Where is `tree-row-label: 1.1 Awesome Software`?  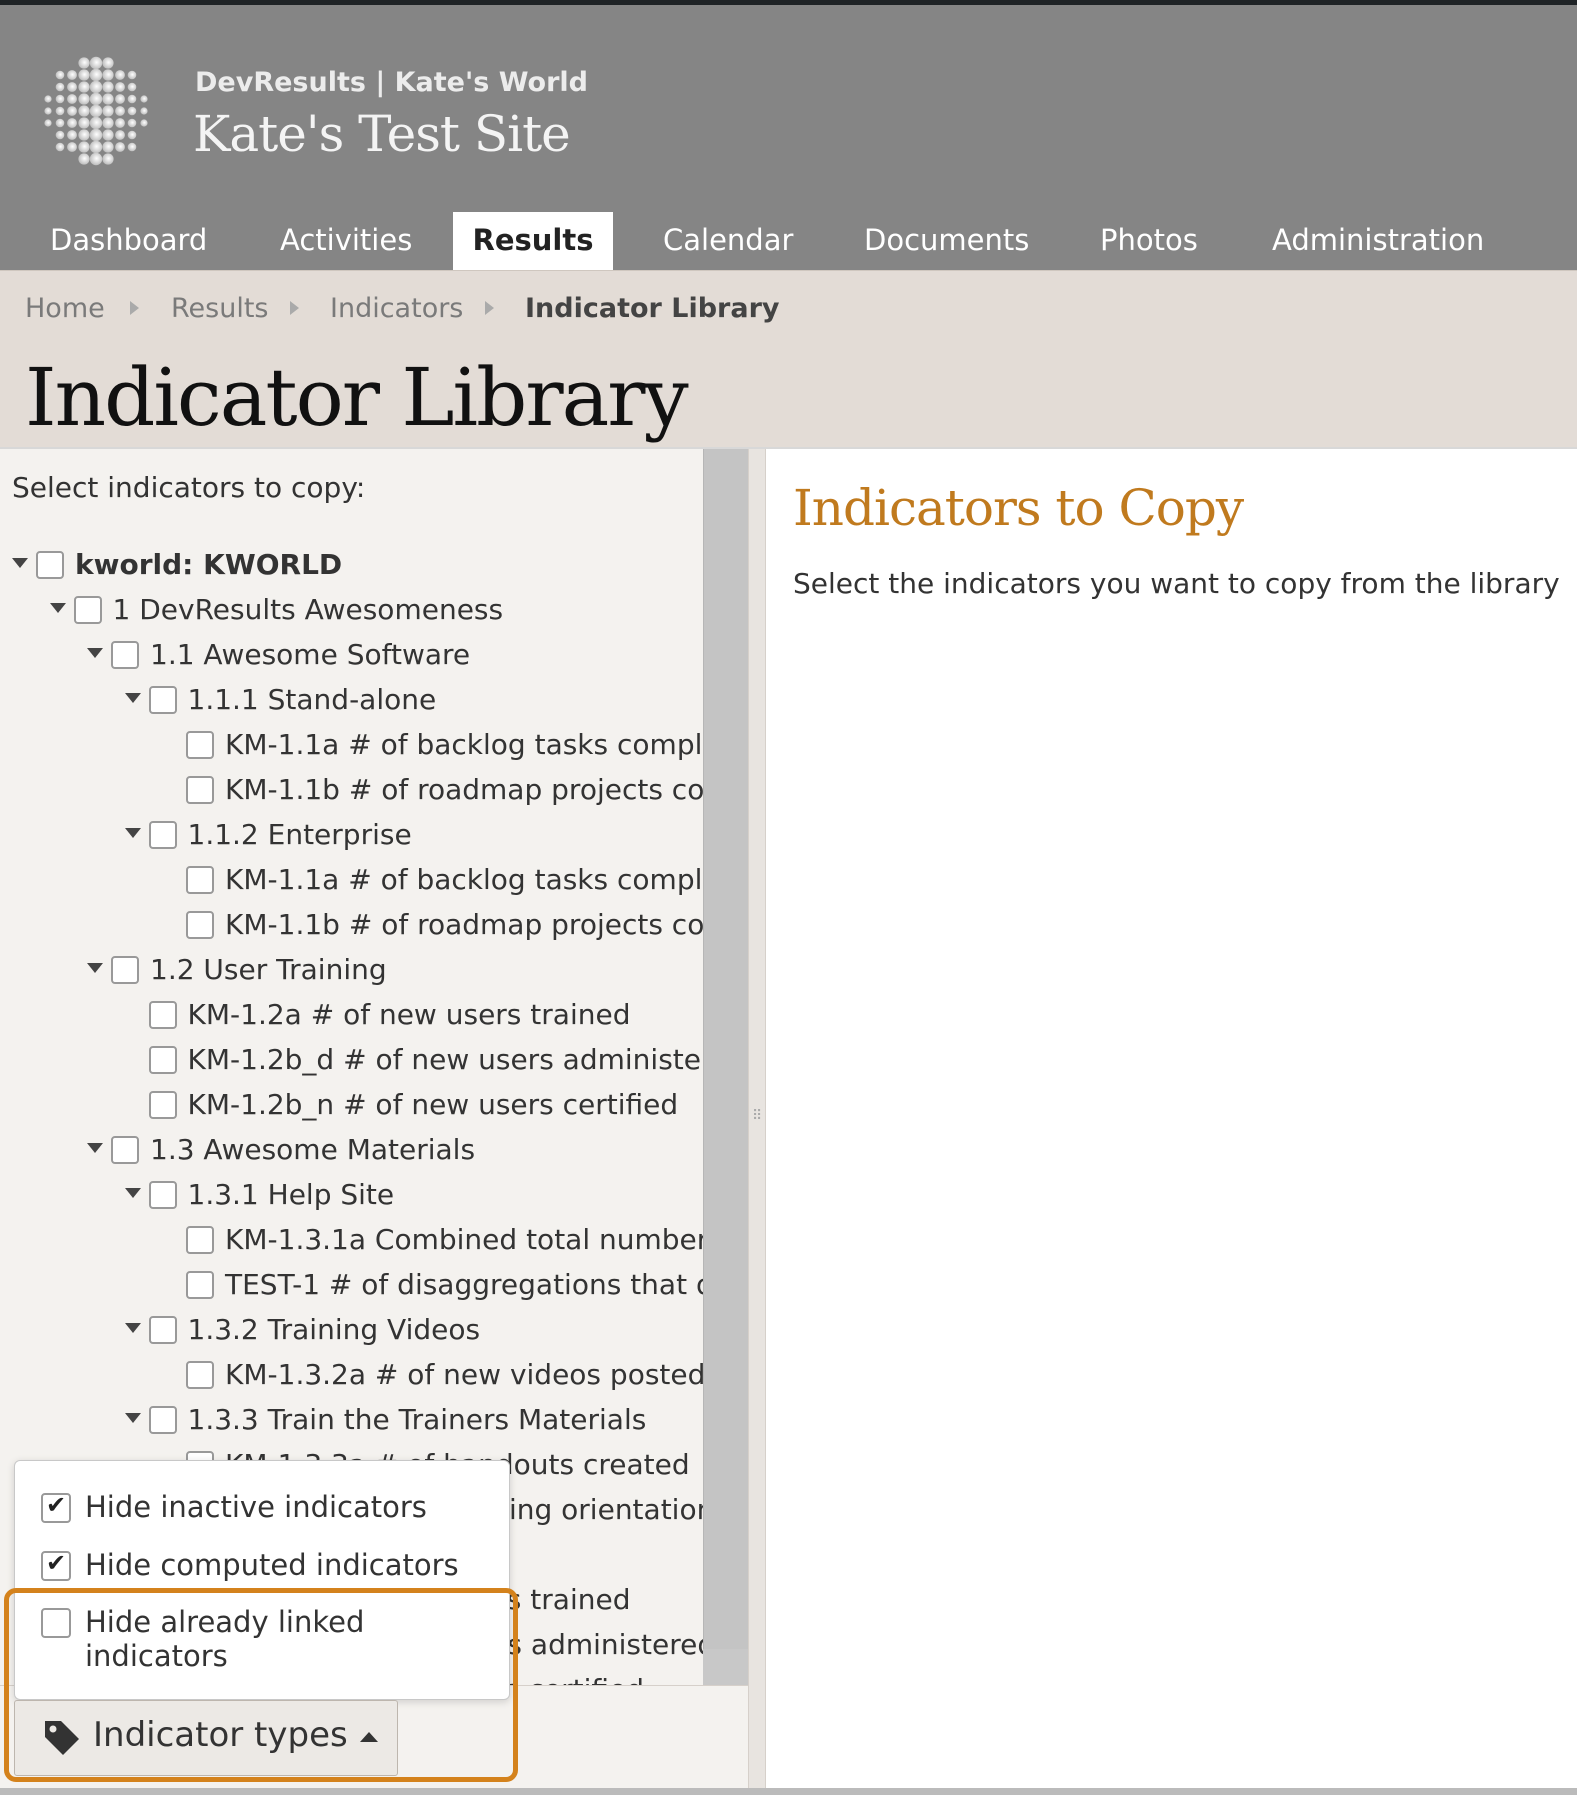
tree-row-label: 1.1 Awesome Software is located at coordinates (310, 655).